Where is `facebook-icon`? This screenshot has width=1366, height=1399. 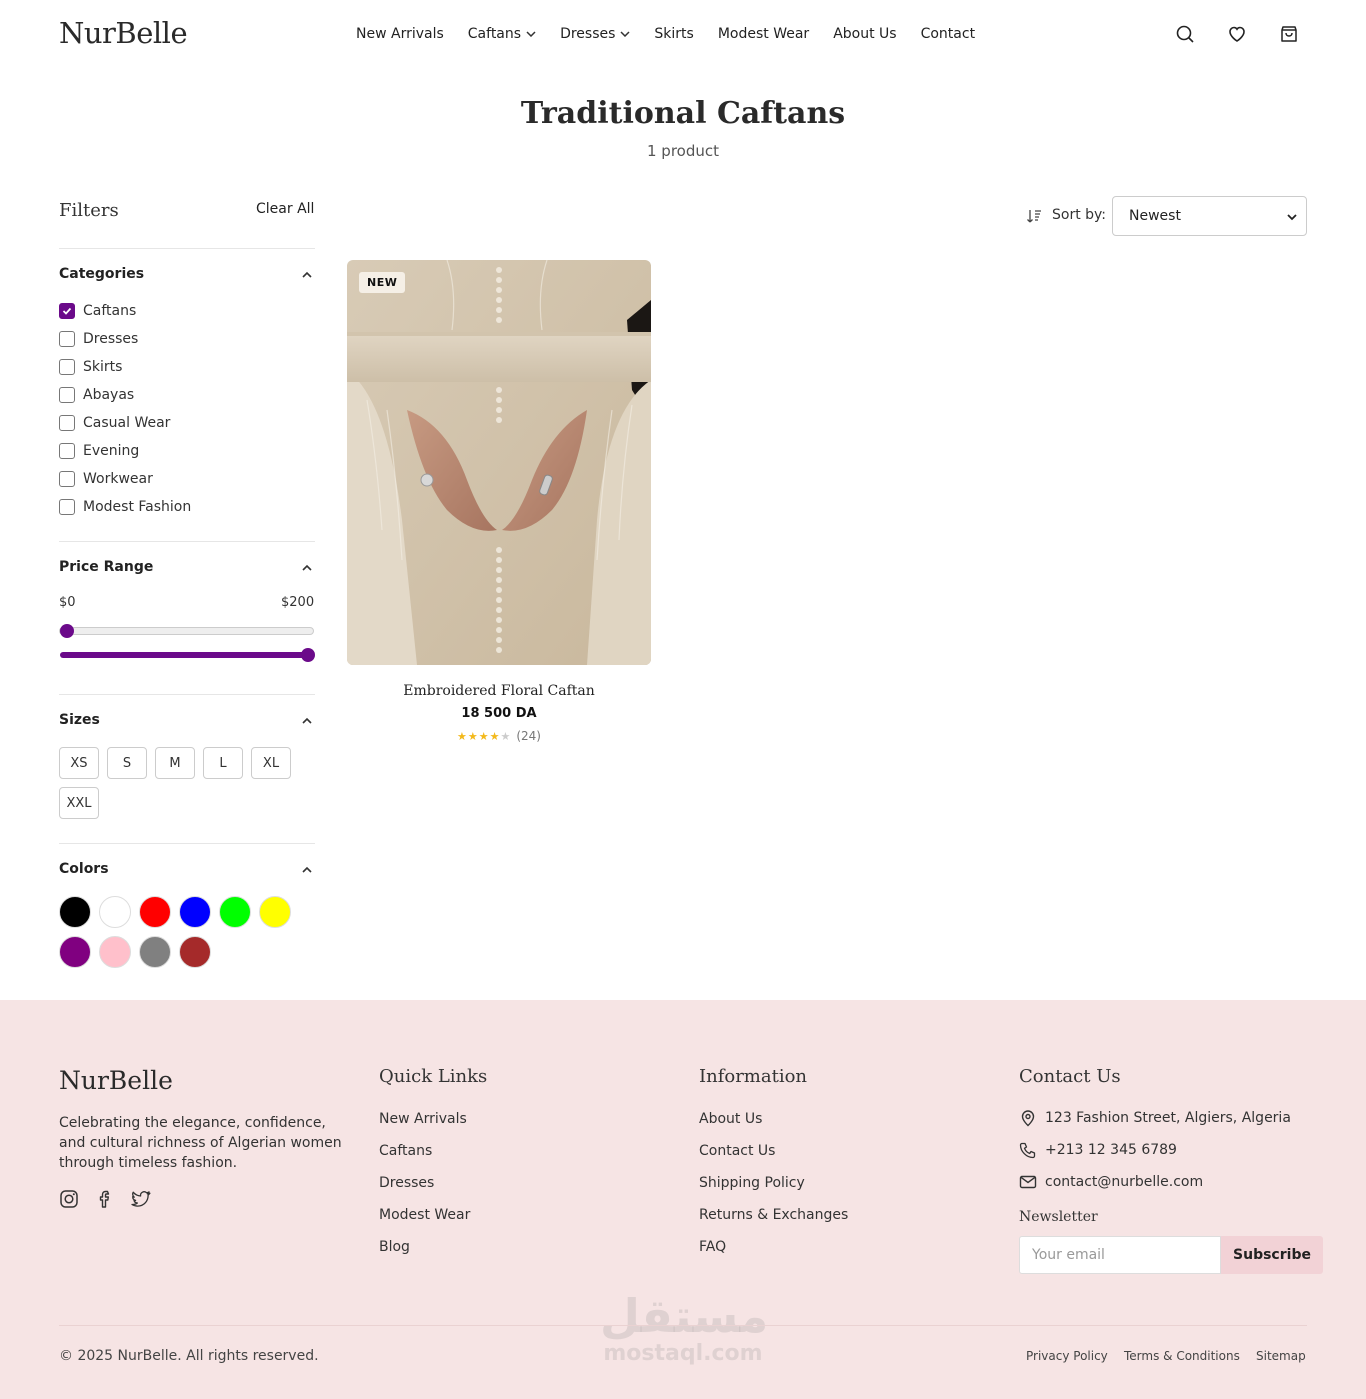 facebook-icon is located at coordinates (105, 1199).